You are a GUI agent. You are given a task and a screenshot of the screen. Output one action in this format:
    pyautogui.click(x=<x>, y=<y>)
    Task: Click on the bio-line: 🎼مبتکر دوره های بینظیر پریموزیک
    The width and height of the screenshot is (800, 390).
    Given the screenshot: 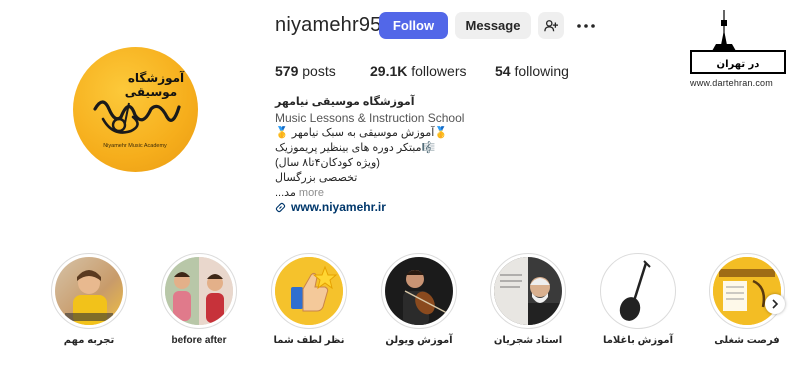 What is the action you would take?
    pyautogui.click(x=355, y=148)
    